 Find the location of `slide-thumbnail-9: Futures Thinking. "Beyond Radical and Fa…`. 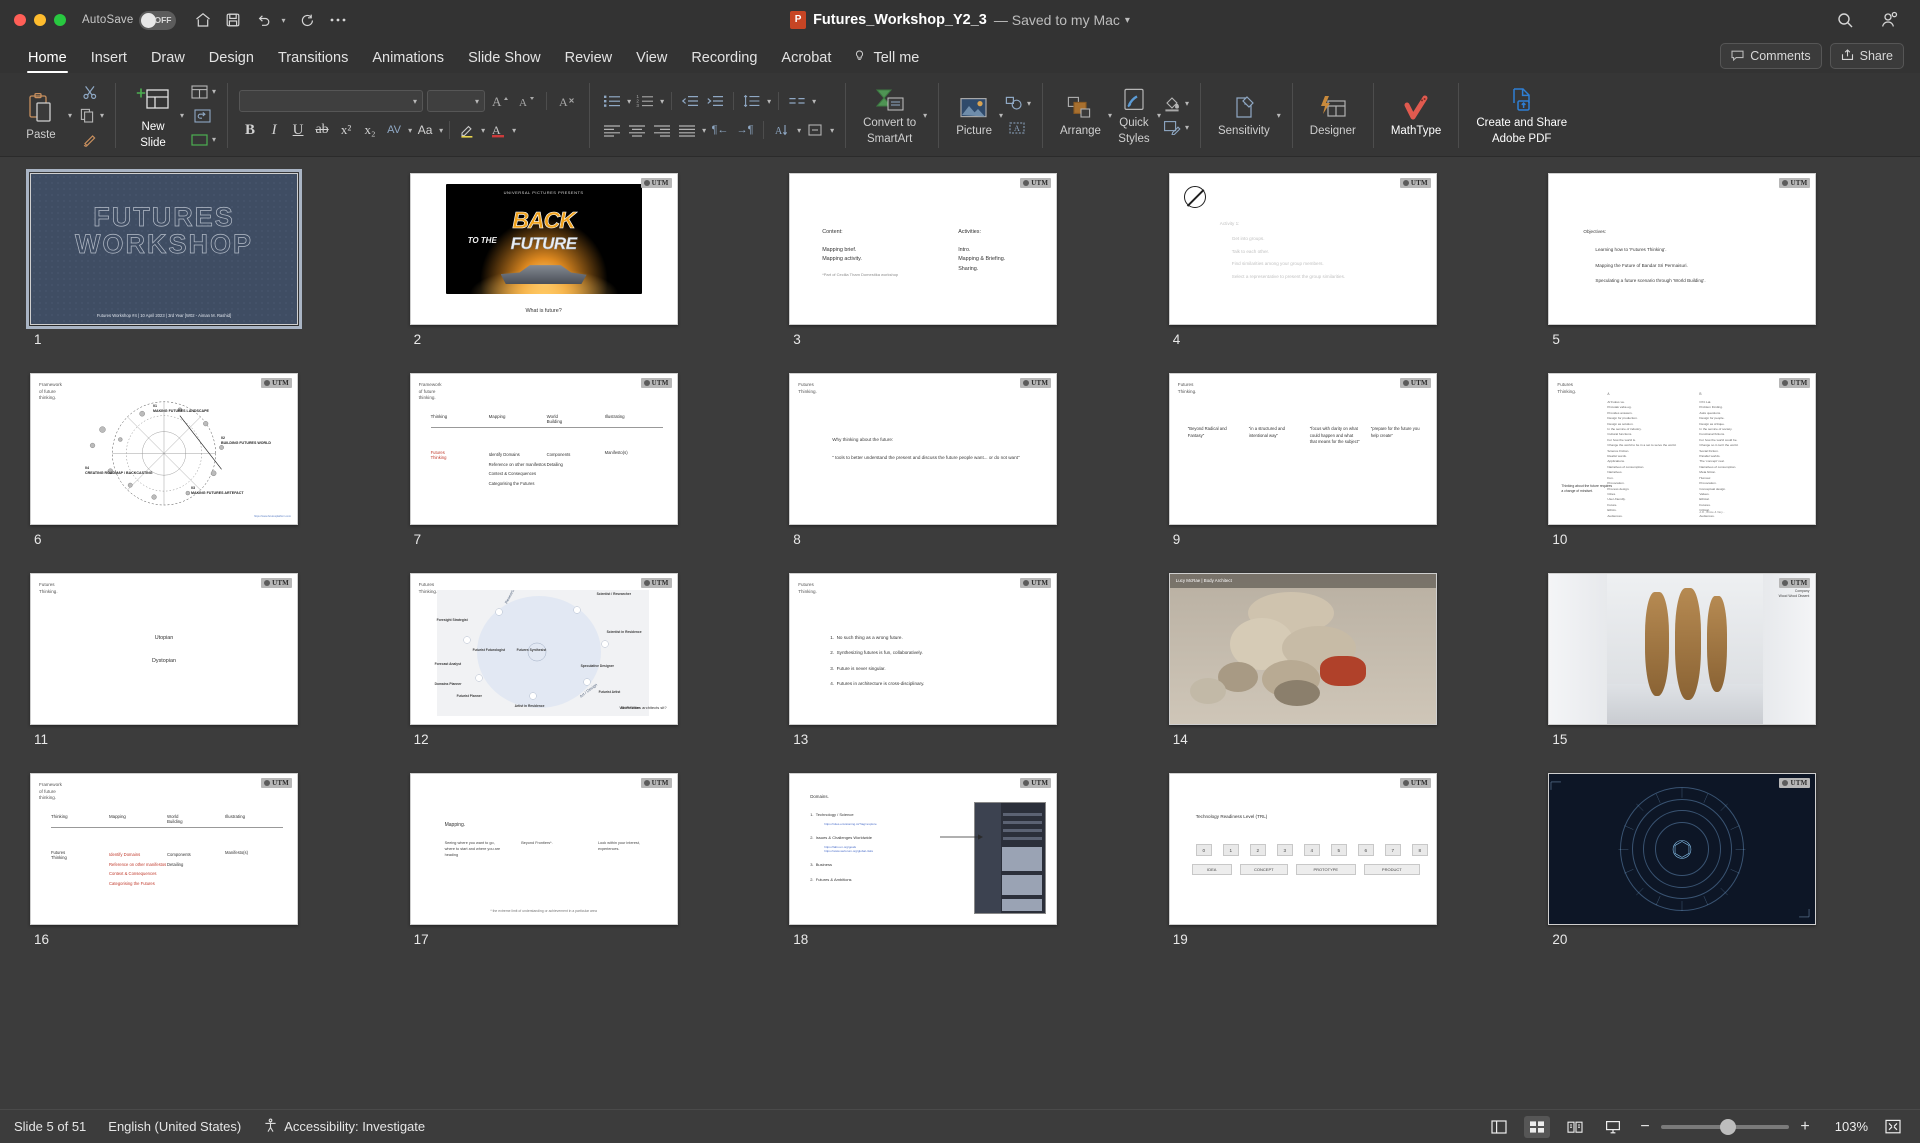

slide-thumbnail-9: Futures Thinking. "Beyond Radical and Fa… is located at coordinates (1302, 449).